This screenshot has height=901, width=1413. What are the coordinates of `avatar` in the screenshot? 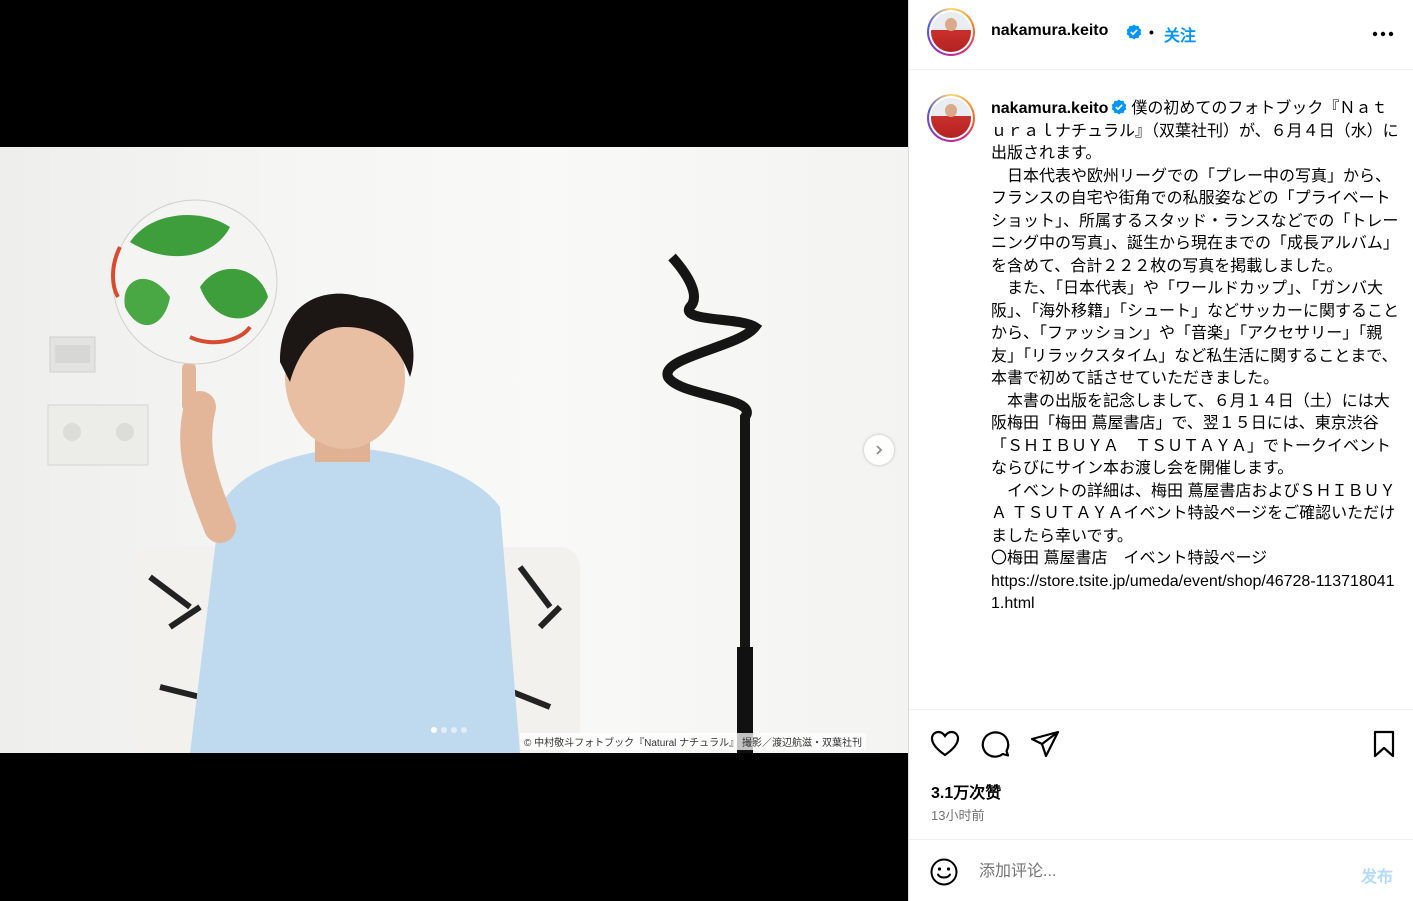 It's located at (951, 32).